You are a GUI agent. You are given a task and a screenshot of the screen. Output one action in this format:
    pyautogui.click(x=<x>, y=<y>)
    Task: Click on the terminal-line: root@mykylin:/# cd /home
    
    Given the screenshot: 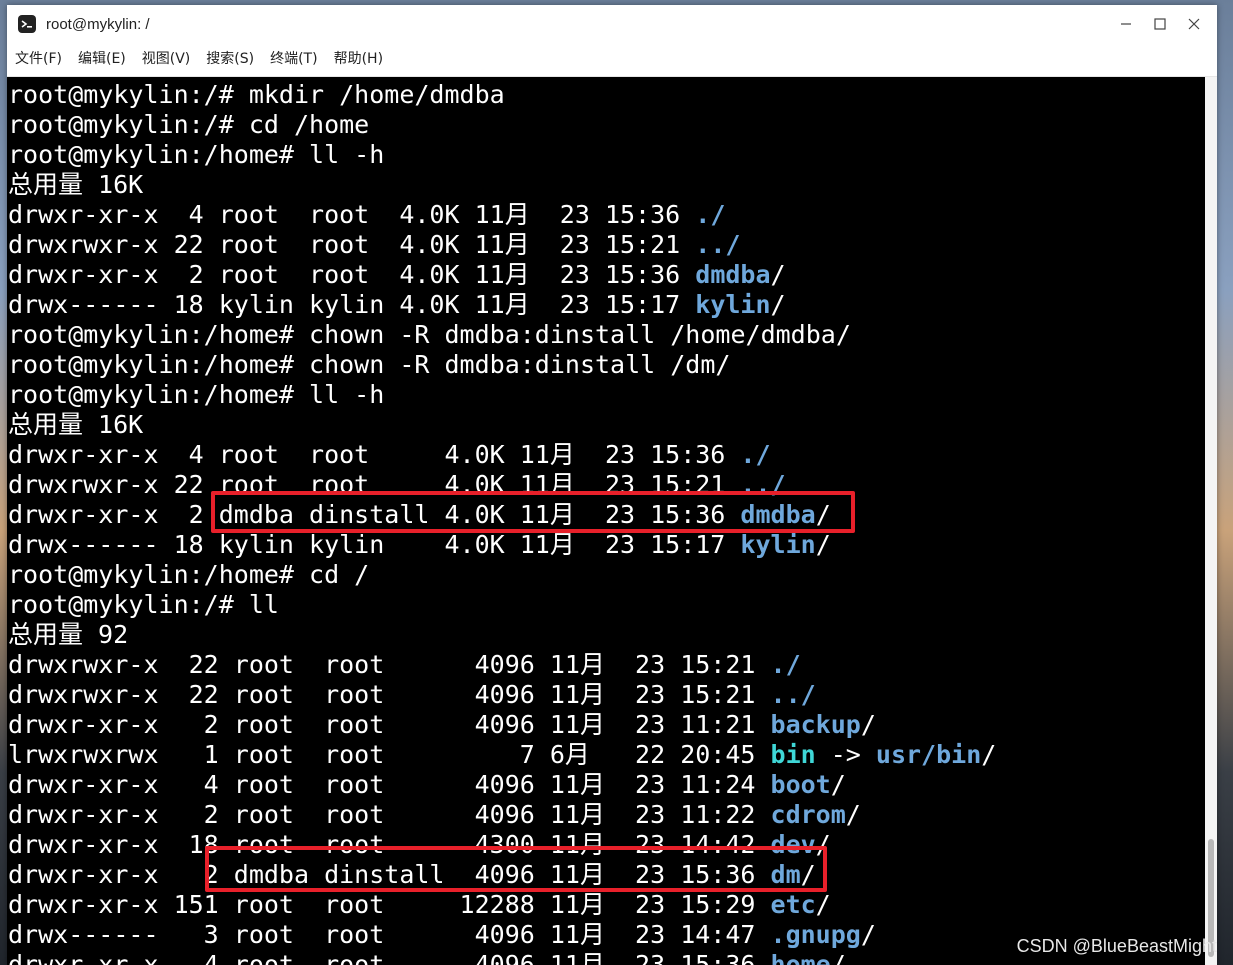 What is the action you would take?
    pyautogui.click(x=606, y=125)
    